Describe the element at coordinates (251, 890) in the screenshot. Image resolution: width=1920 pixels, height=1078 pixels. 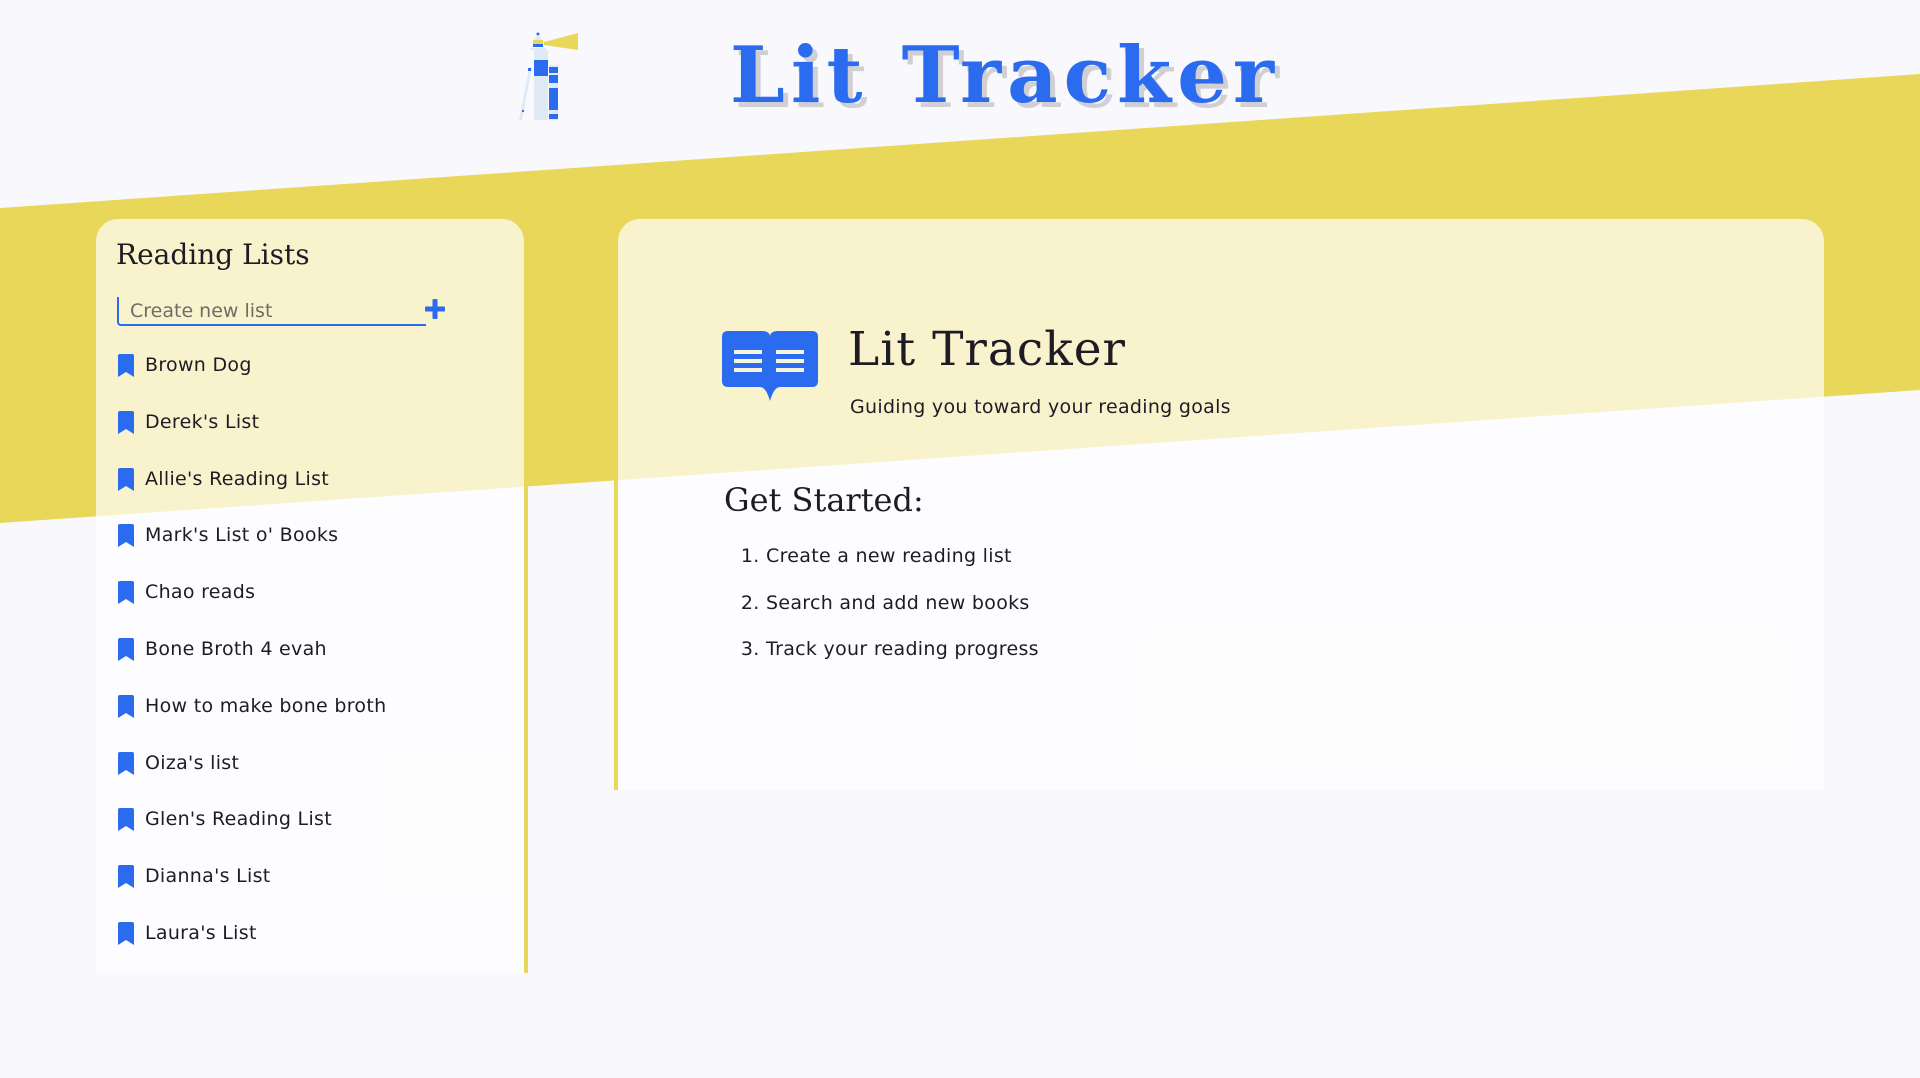
I see `reading-list-item: Dianna's List` at that location.